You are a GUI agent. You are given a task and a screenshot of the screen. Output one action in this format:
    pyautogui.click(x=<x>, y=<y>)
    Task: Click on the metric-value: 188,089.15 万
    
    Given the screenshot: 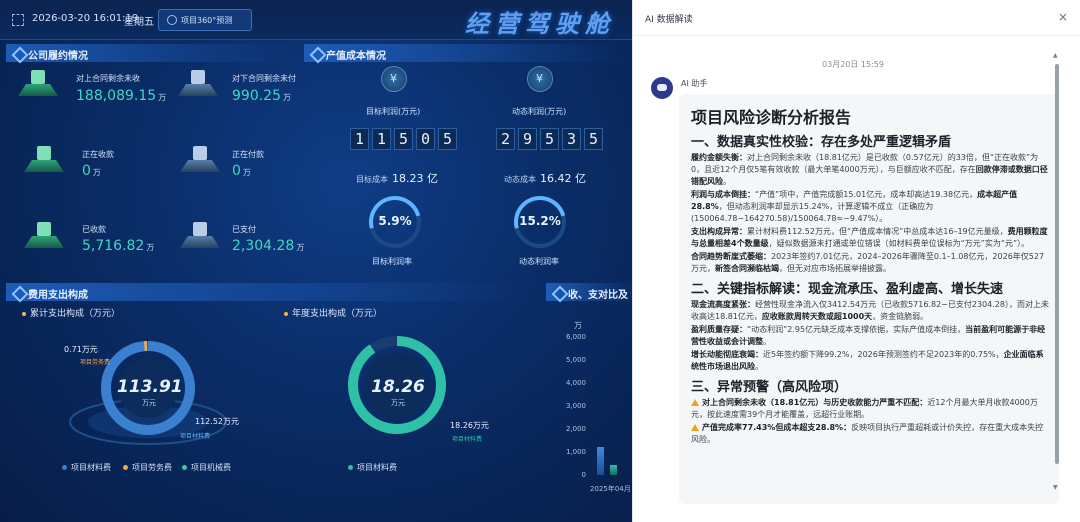 What is the action you would take?
    pyautogui.click(x=121, y=96)
    